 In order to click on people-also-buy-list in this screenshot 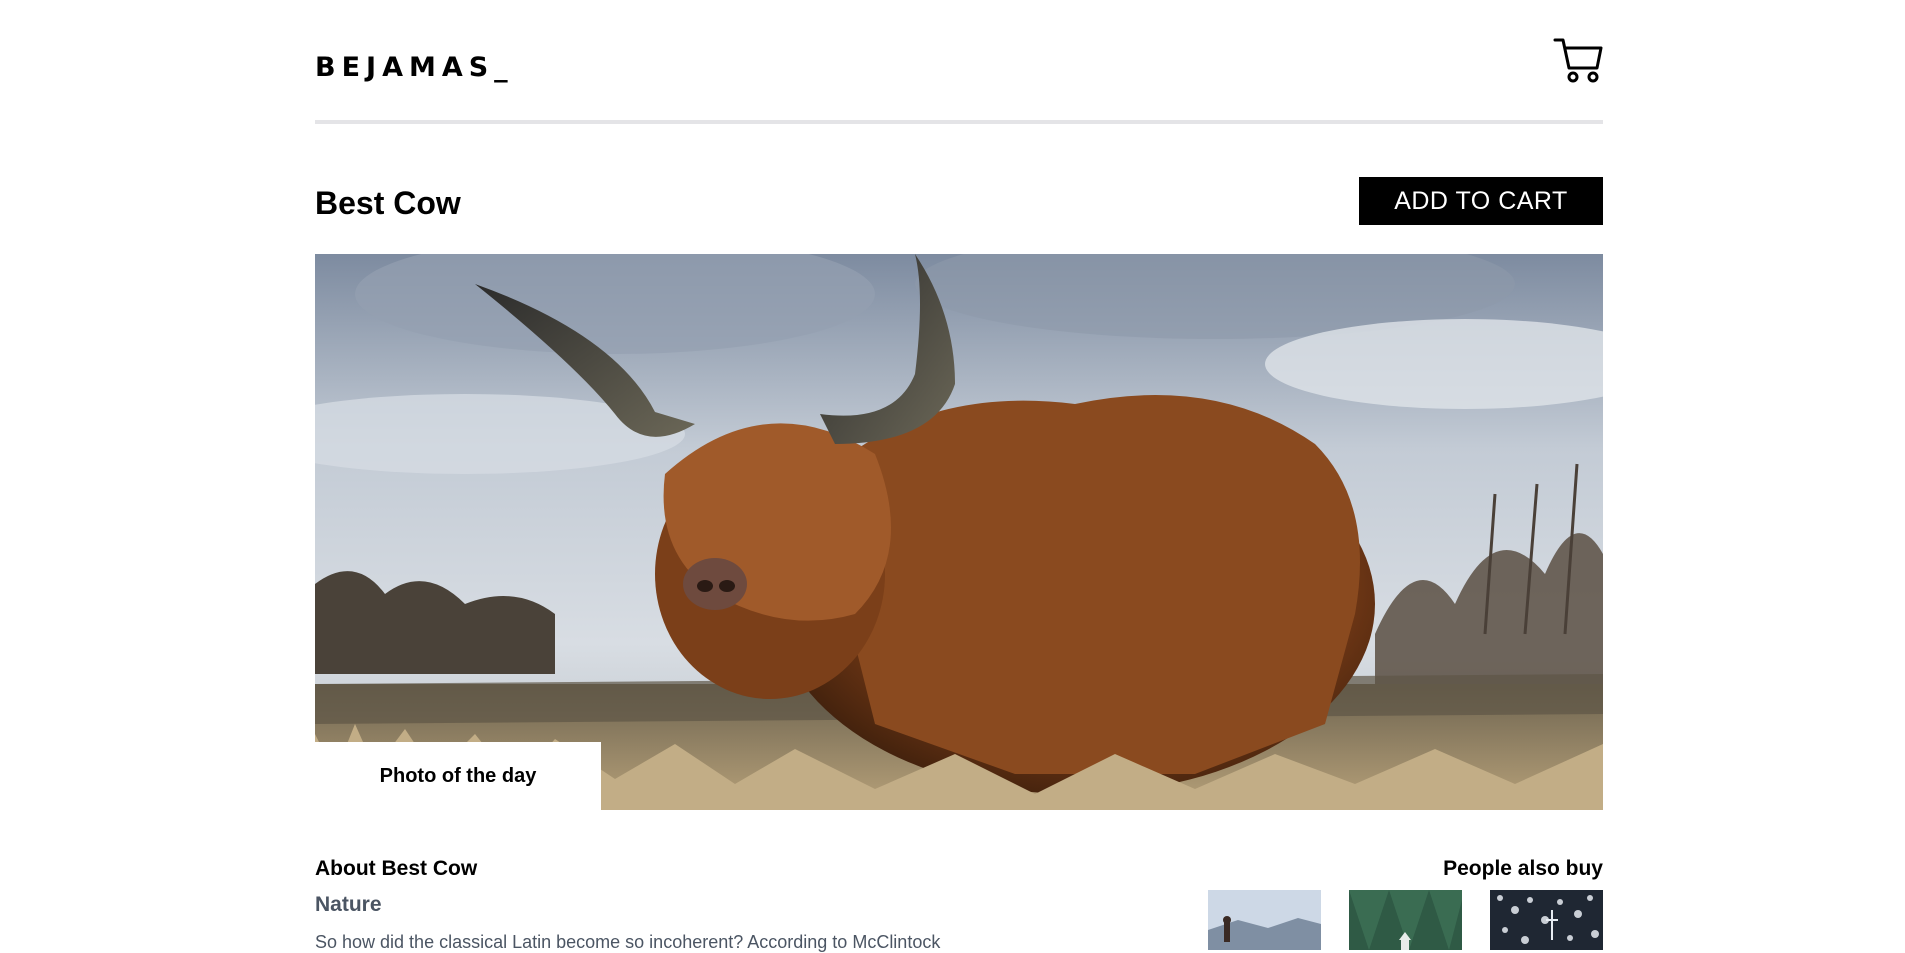, I will do `click(1405, 920)`.